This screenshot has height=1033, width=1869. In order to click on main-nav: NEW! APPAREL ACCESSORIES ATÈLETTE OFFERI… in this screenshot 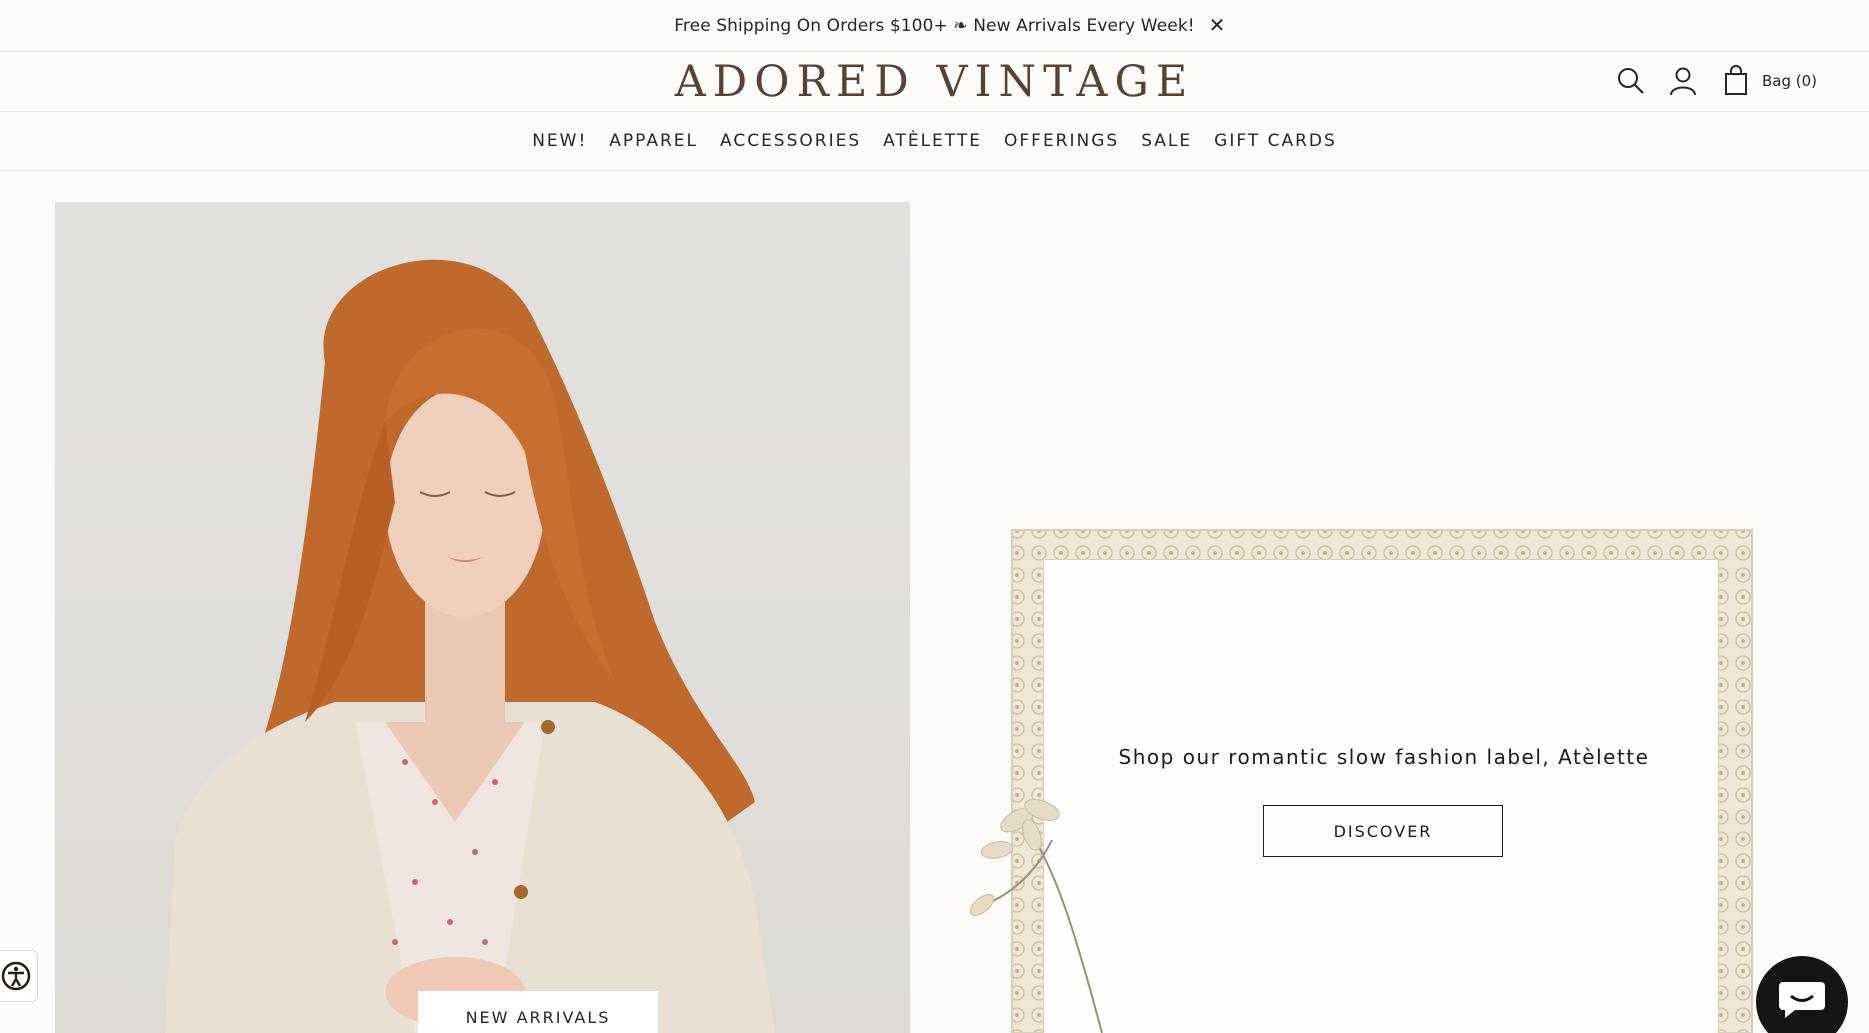, I will do `click(934, 141)`.